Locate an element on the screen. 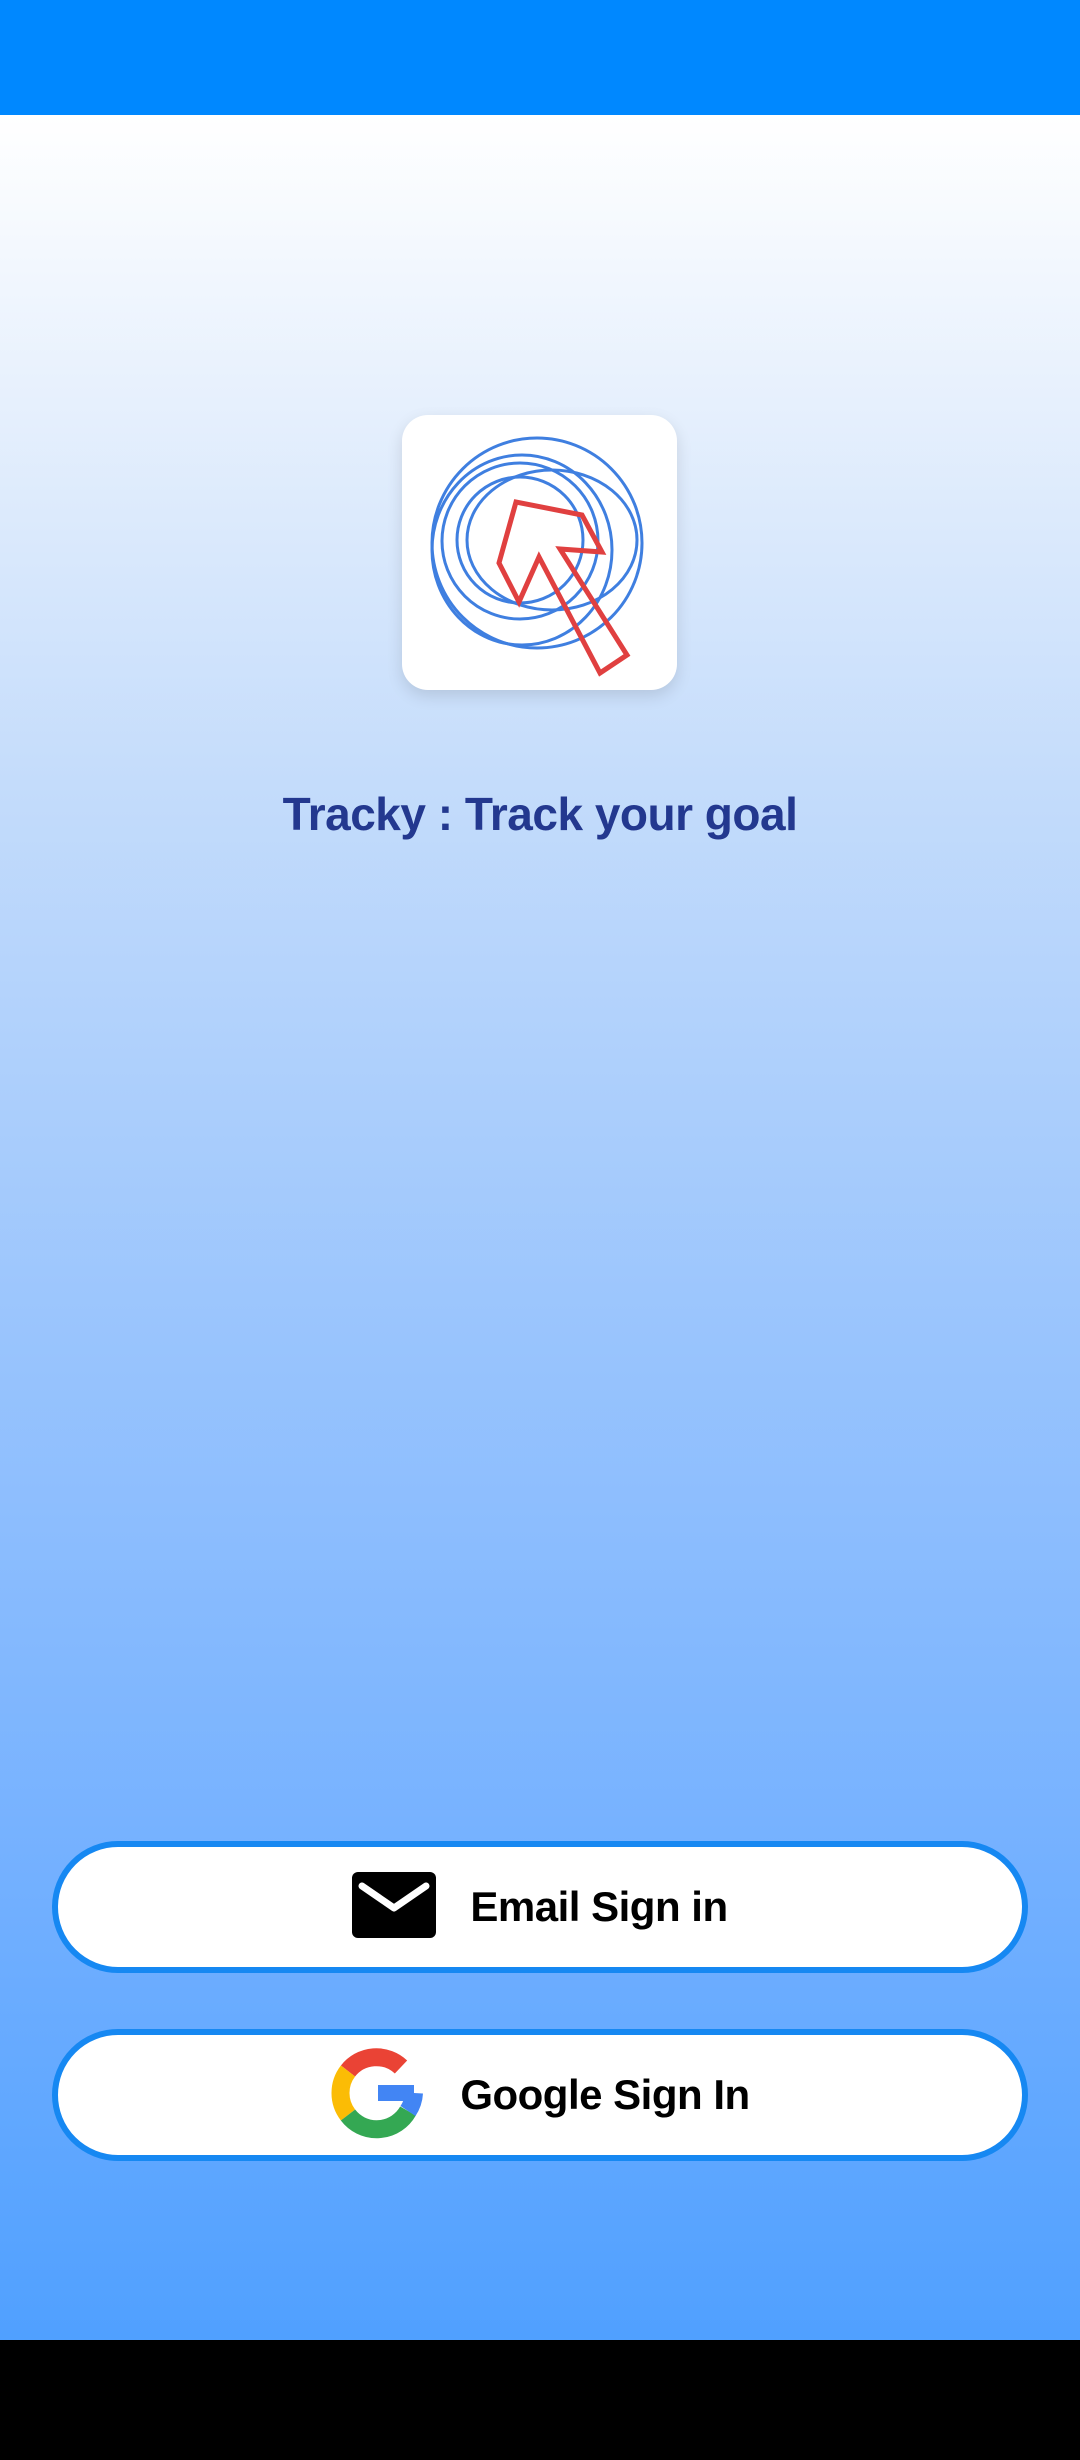  google-sign-in-label: Google Sign In is located at coordinates (605, 2094).